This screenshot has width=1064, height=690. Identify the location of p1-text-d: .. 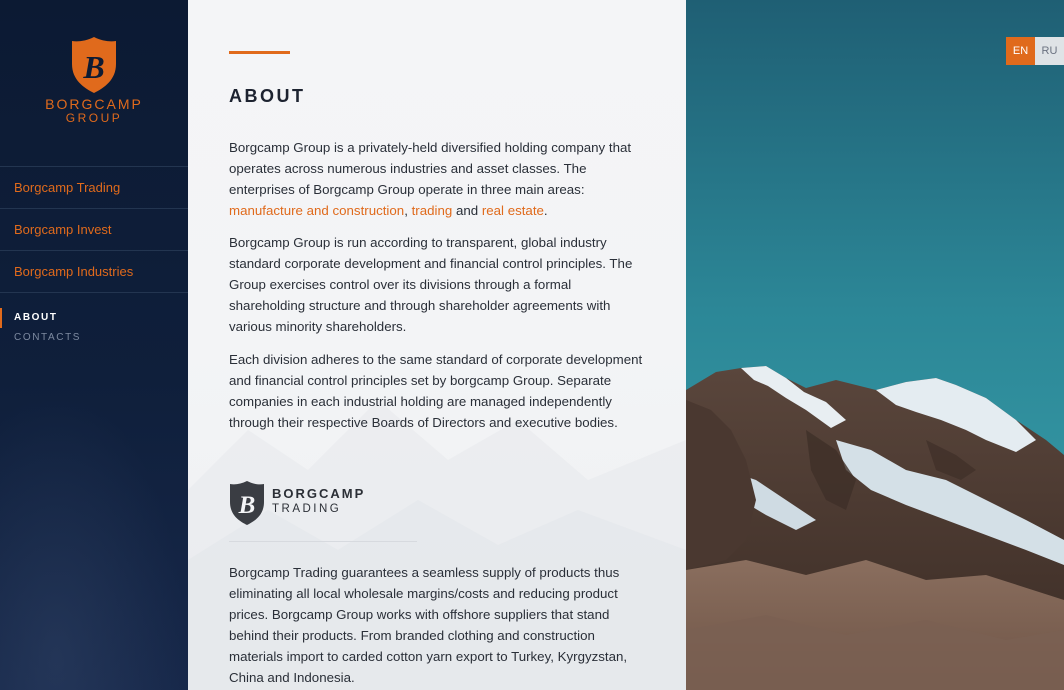
(545, 210).